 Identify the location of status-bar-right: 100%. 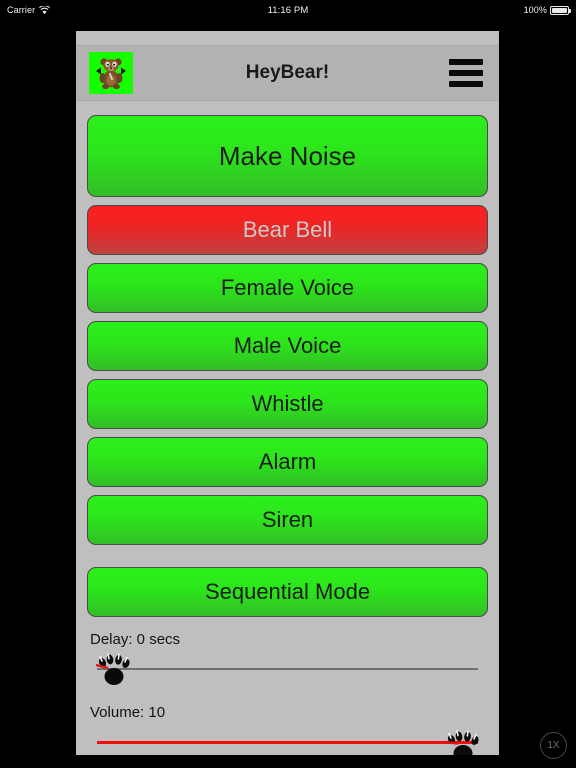
(547, 10).